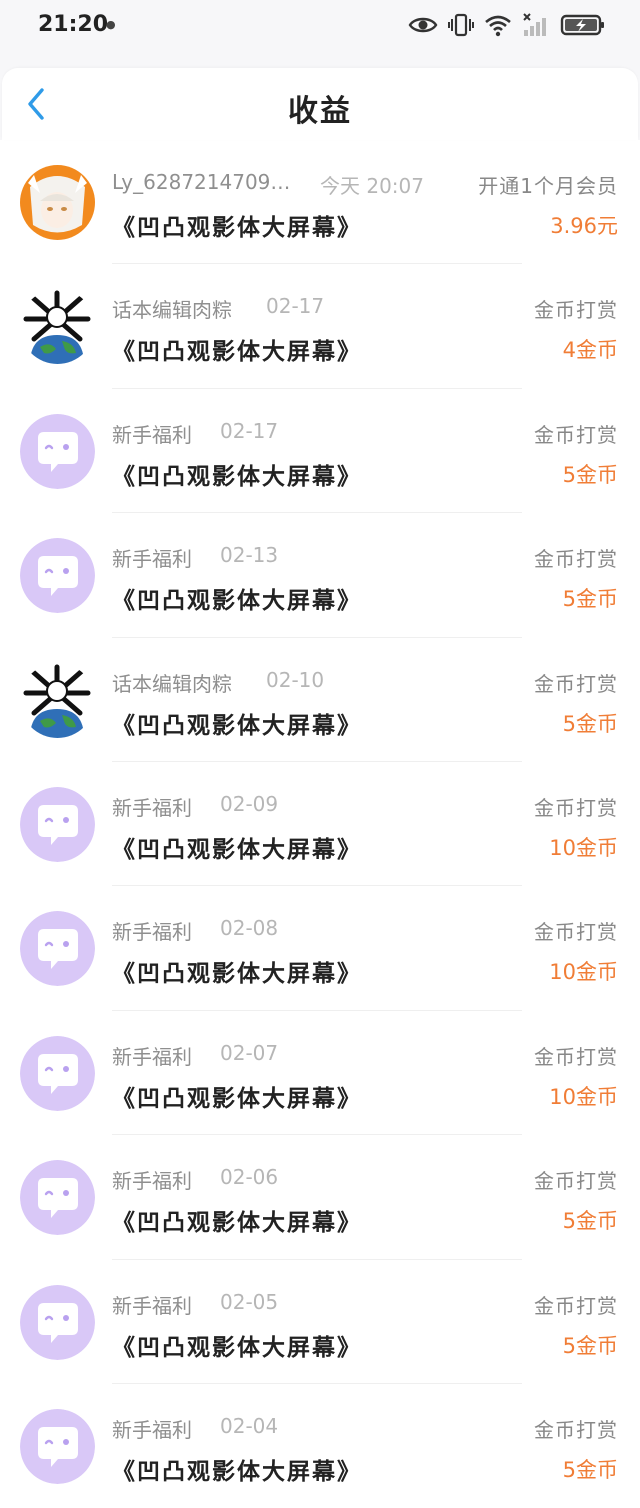  What do you see at coordinates (582, 25) in the screenshot?
I see `battery-charging-icon` at bounding box center [582, 25].